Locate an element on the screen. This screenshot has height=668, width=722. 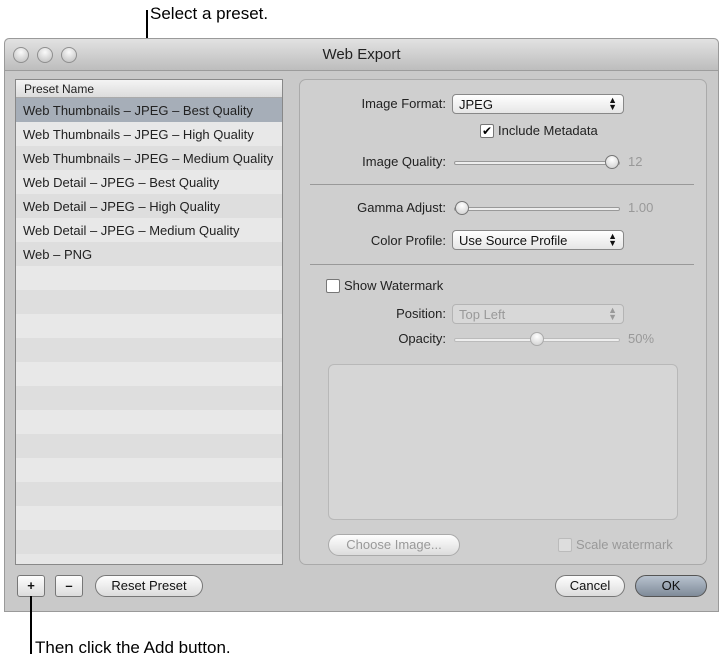
title-bar: Web Export is located at coordinates (361, 55).